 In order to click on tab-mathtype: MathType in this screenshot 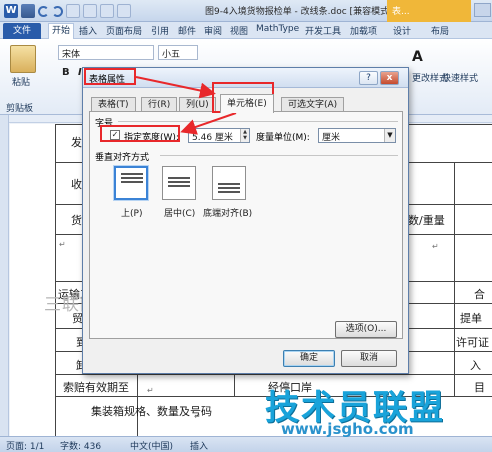, I will do `click(277, 31)`.